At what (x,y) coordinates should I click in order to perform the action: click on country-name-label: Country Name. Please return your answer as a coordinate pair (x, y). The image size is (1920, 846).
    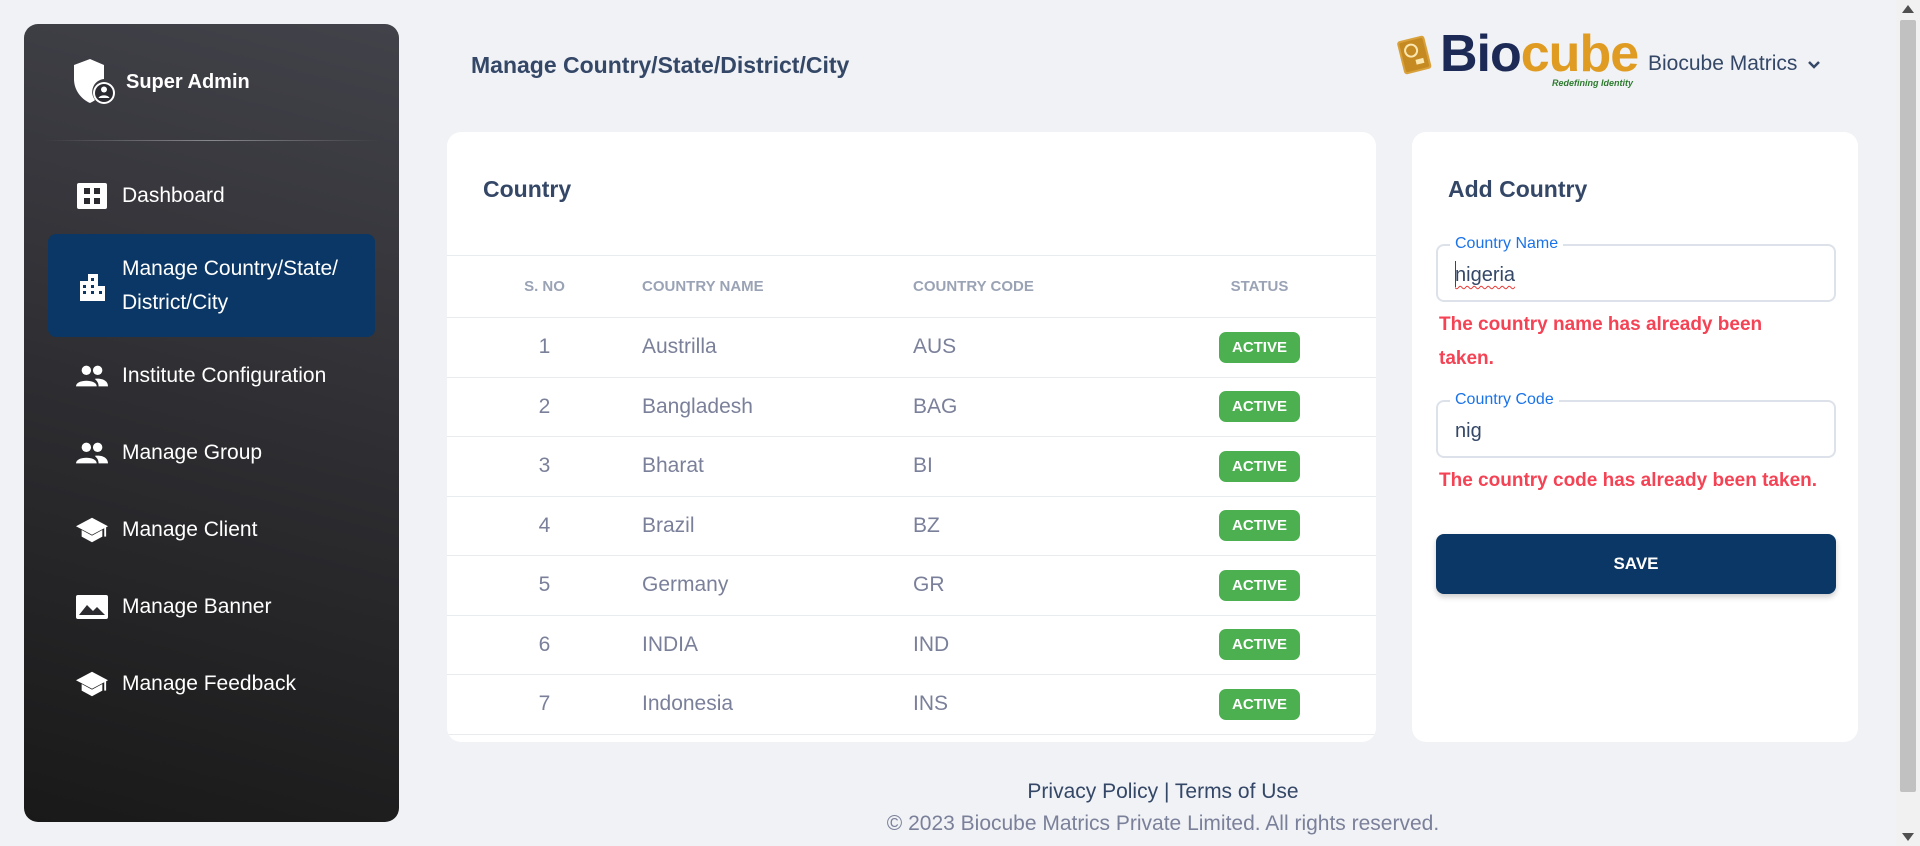
    Looking at the image, I should click on (1507, 244).